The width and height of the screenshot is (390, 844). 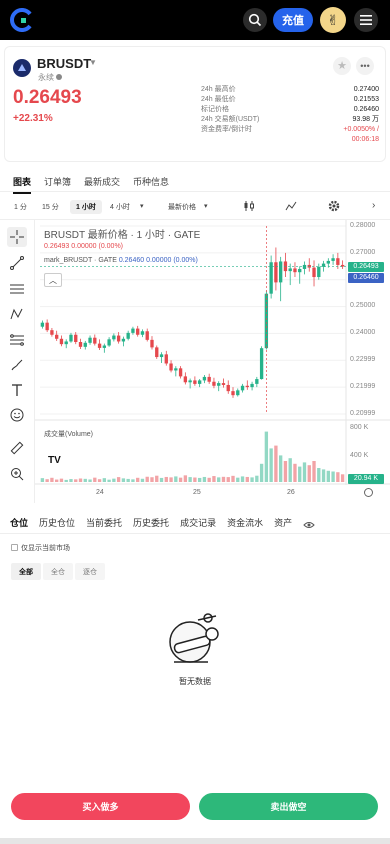 I want to click on menu-icon, so click(x=366, y=20).